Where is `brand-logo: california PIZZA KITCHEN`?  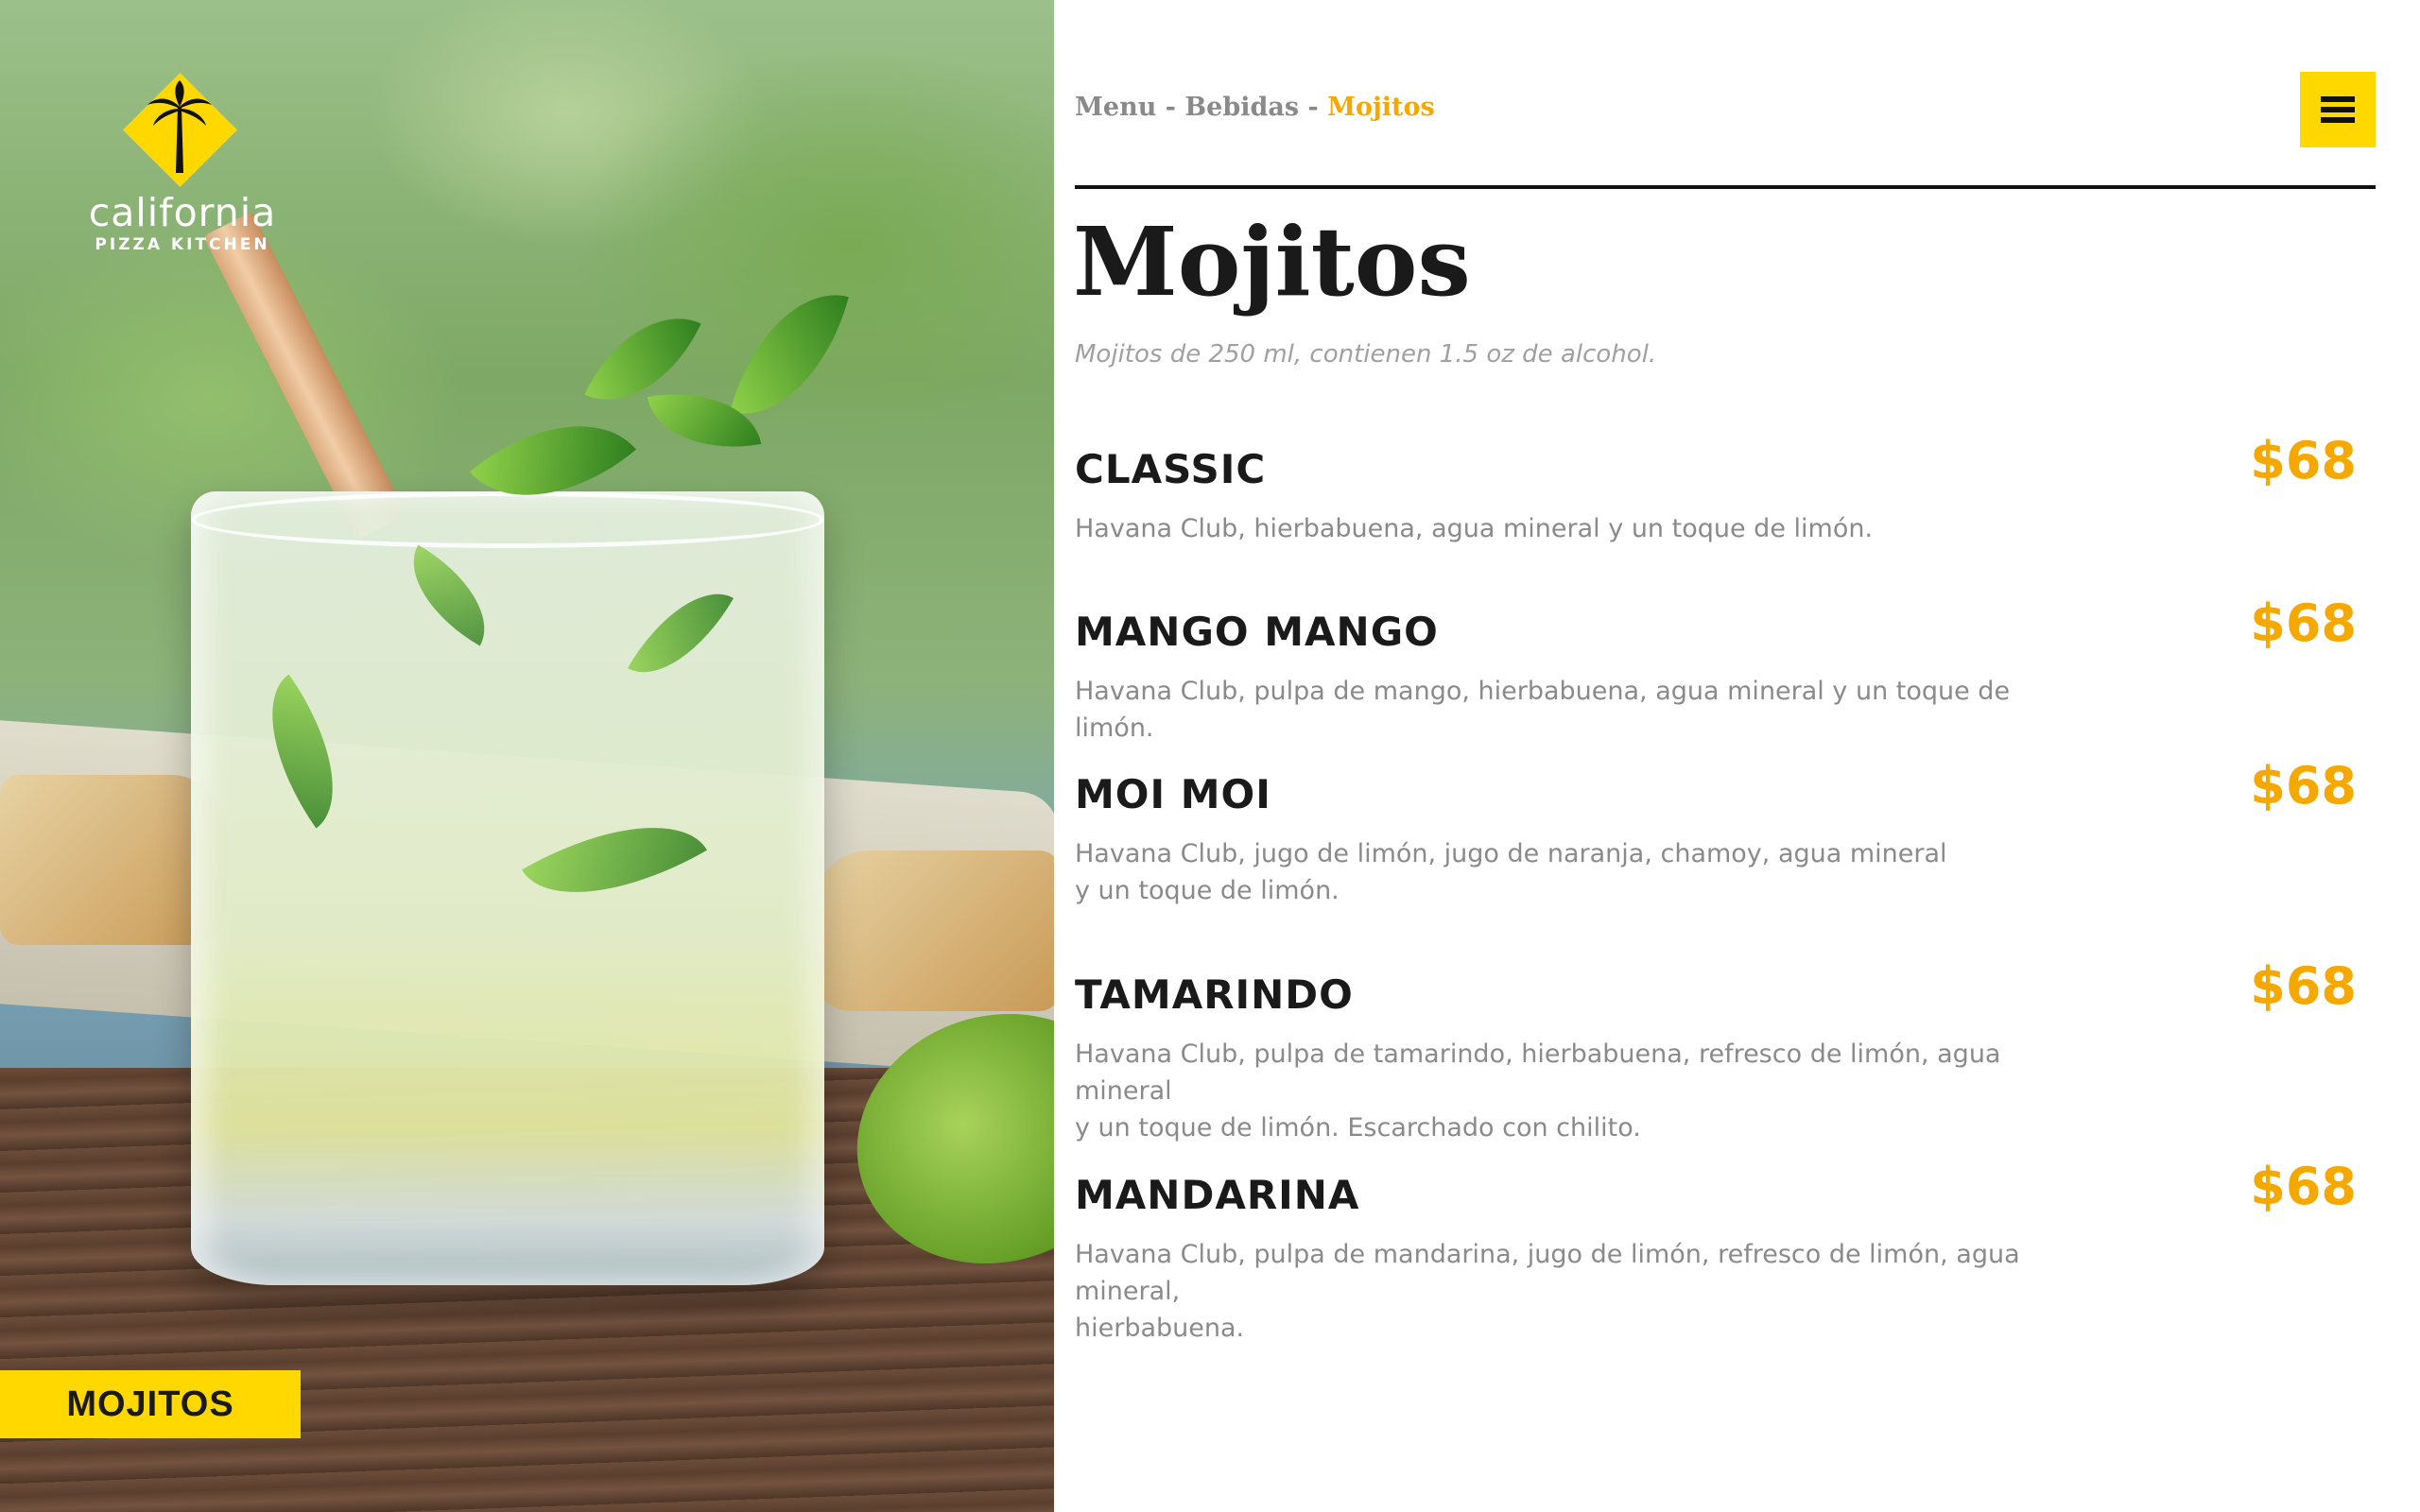 brand-logo: california PIZZA KITCHEN is located at coordinates (182, 170).